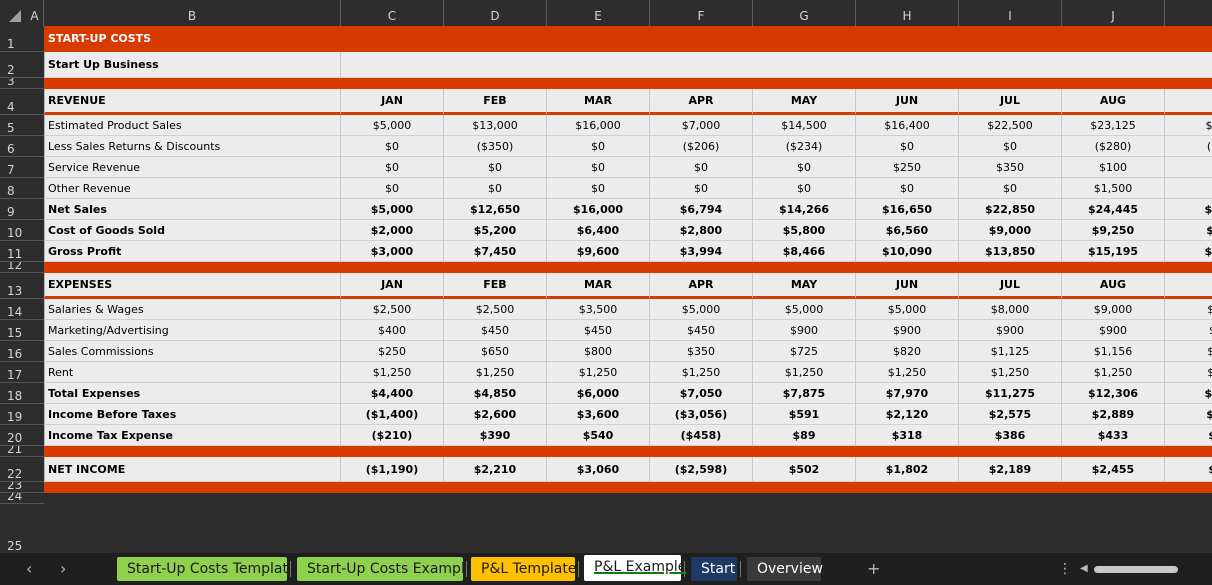 The width and height of the screenshot is (1212, 585). What do you see at coordinates (776, 65) in the screenshot?
I see `business-blank-cell` at bounding box center [776, 65].